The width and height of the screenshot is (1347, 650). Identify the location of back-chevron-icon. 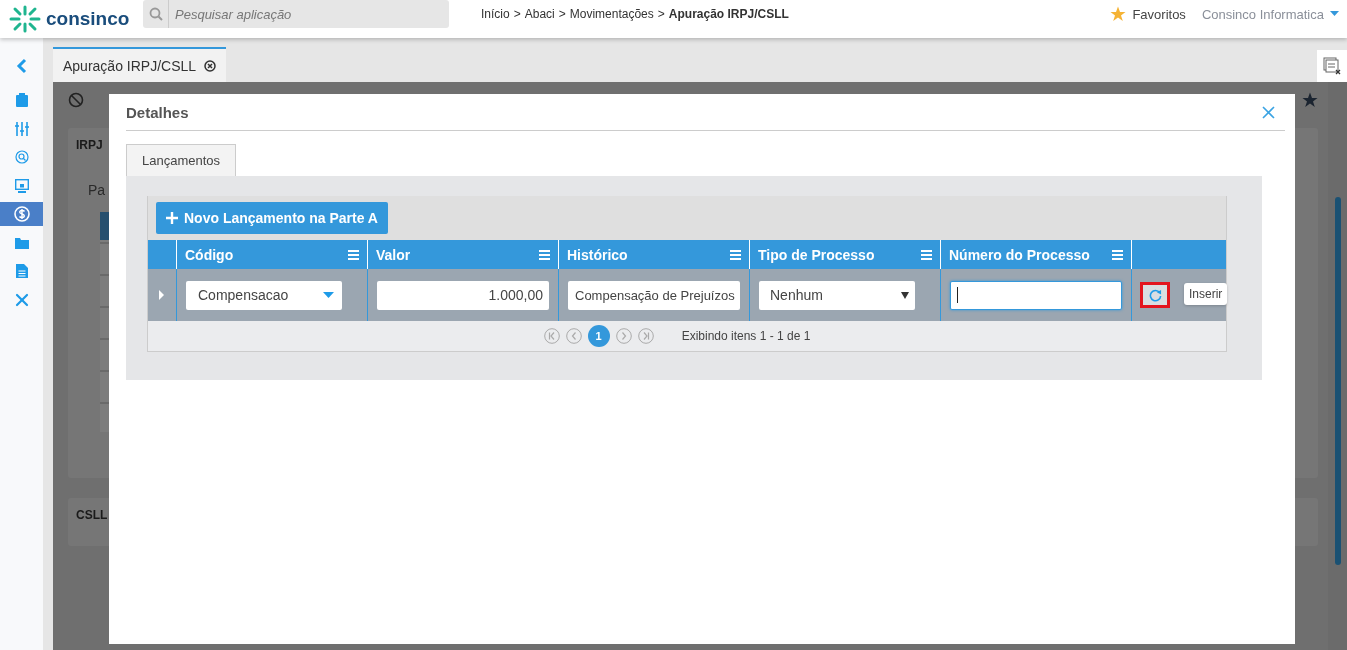
(21, 66).